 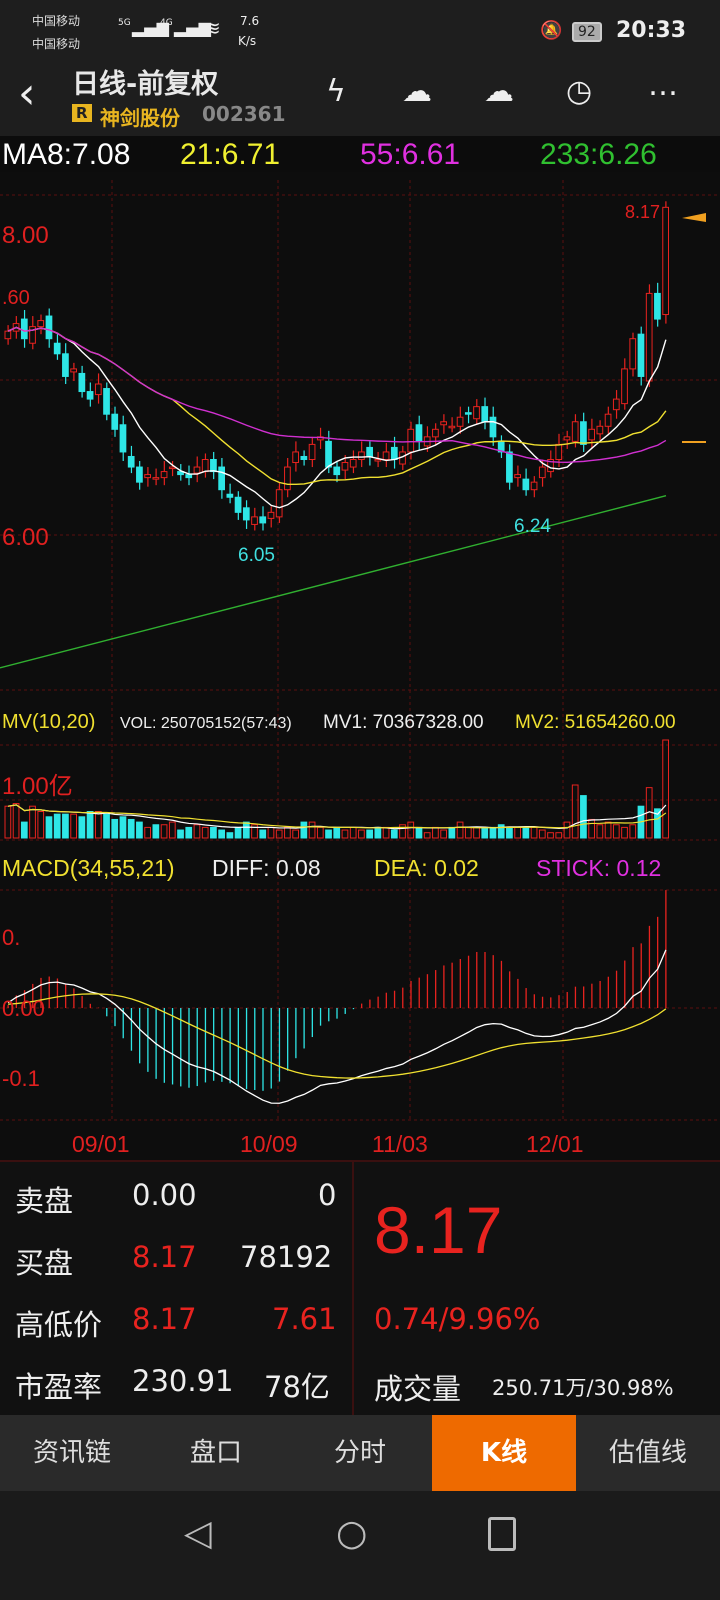 What do you see at coordinates (183, 1381) in the screenshot?
I see `pe-value: 230.91` at bounding box center [183, 1381].